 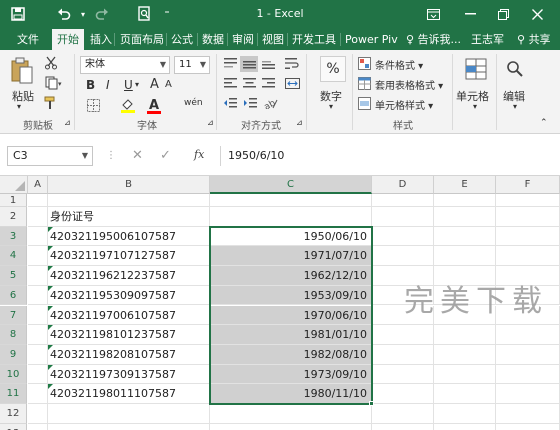 I want to click on cell-f1, so click(x=528, y=200).